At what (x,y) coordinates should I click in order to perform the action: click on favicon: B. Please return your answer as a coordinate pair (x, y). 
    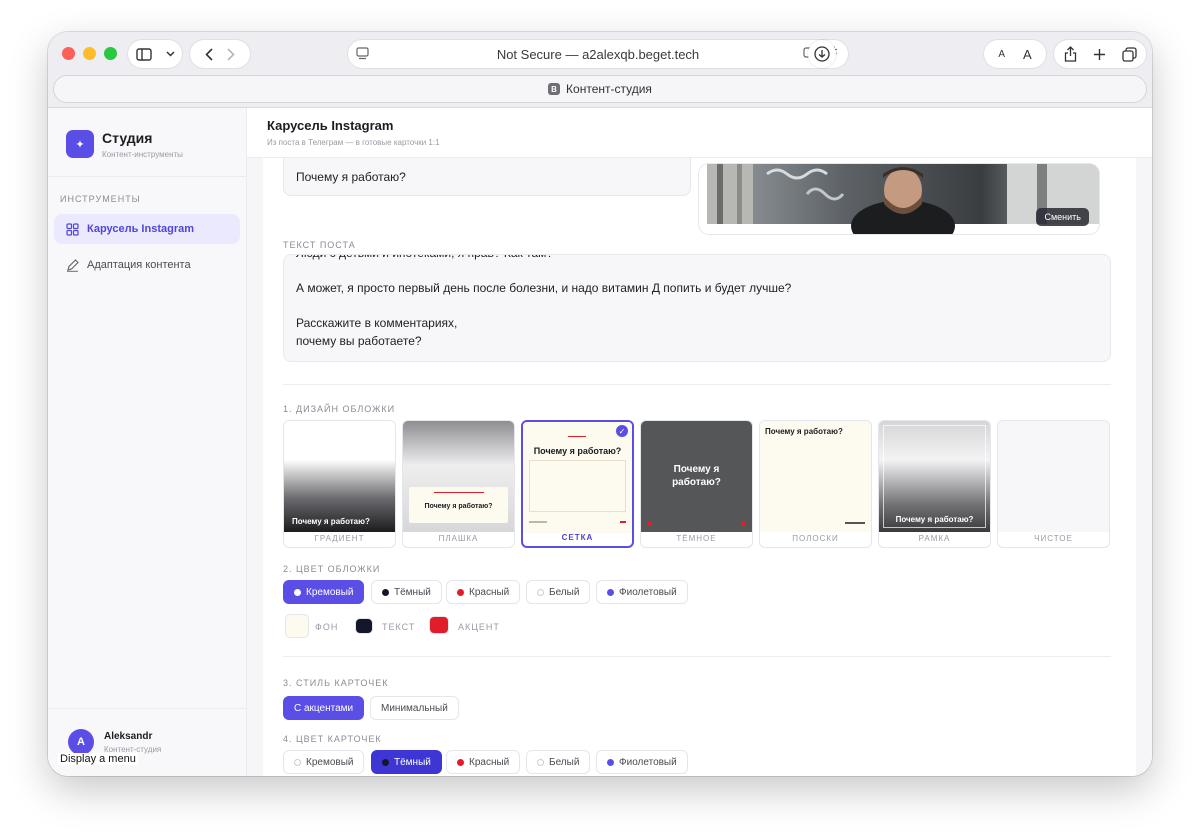
    Looking at the image, I should click on (554, 89).